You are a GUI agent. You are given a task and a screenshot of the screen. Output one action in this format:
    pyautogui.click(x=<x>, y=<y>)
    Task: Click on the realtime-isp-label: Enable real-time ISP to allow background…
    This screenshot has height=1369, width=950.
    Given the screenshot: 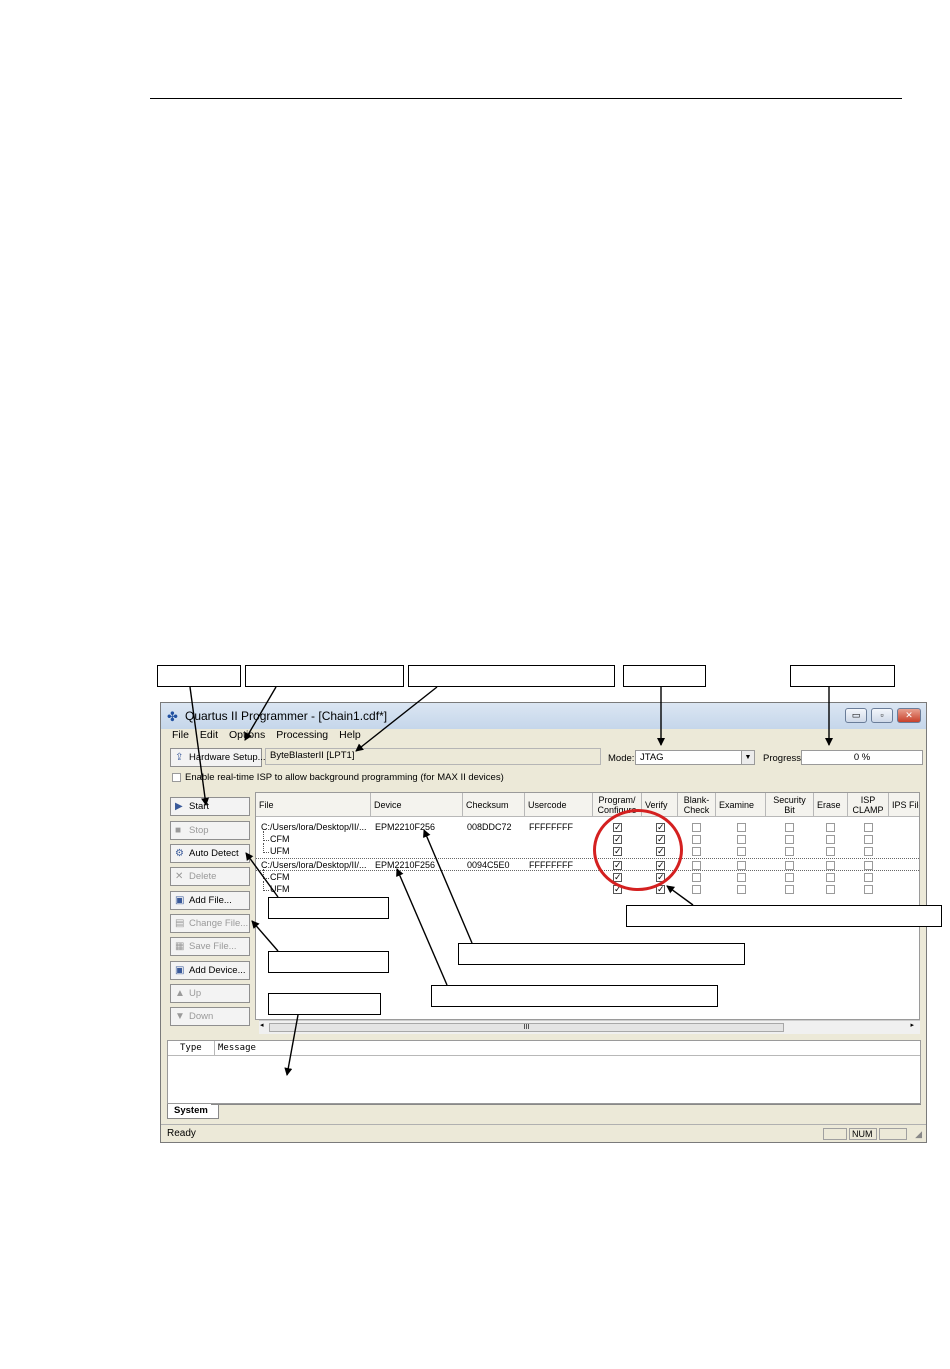 What is the action you would take?
    pyautogui.click(x=344, y=777)
    